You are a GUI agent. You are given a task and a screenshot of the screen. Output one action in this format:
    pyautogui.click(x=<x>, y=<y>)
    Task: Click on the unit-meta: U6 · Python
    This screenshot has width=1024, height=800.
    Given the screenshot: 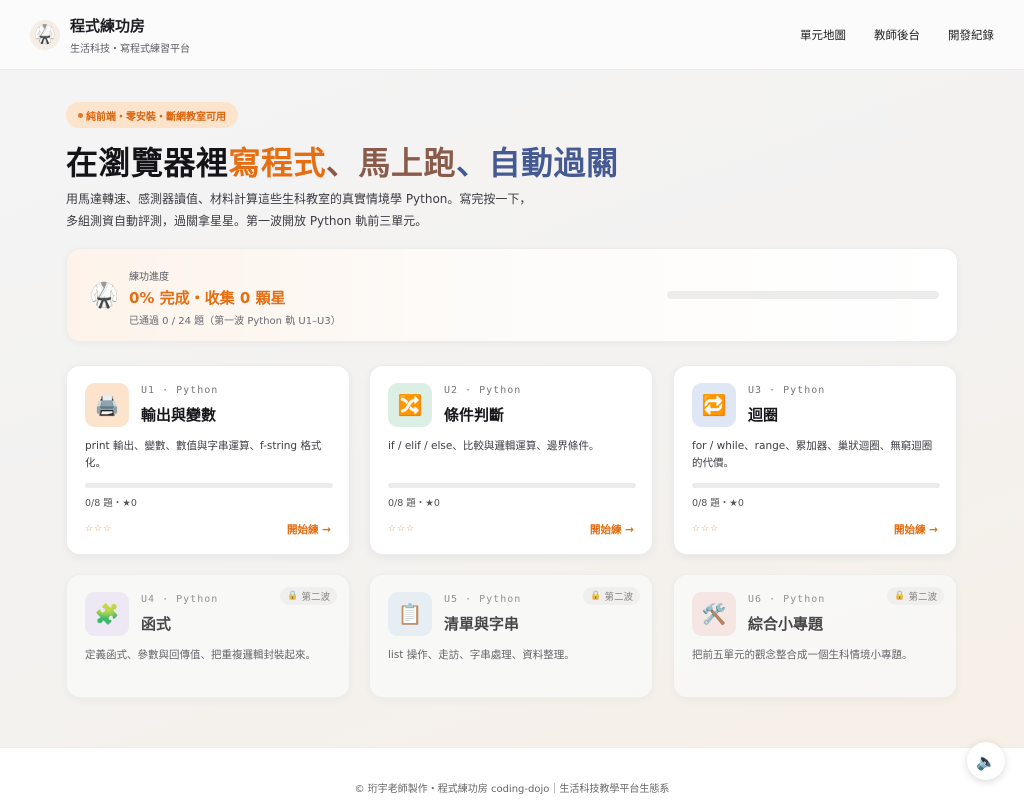 What is the action you would take?
    pyautogui.click(x=786, y=599)
    